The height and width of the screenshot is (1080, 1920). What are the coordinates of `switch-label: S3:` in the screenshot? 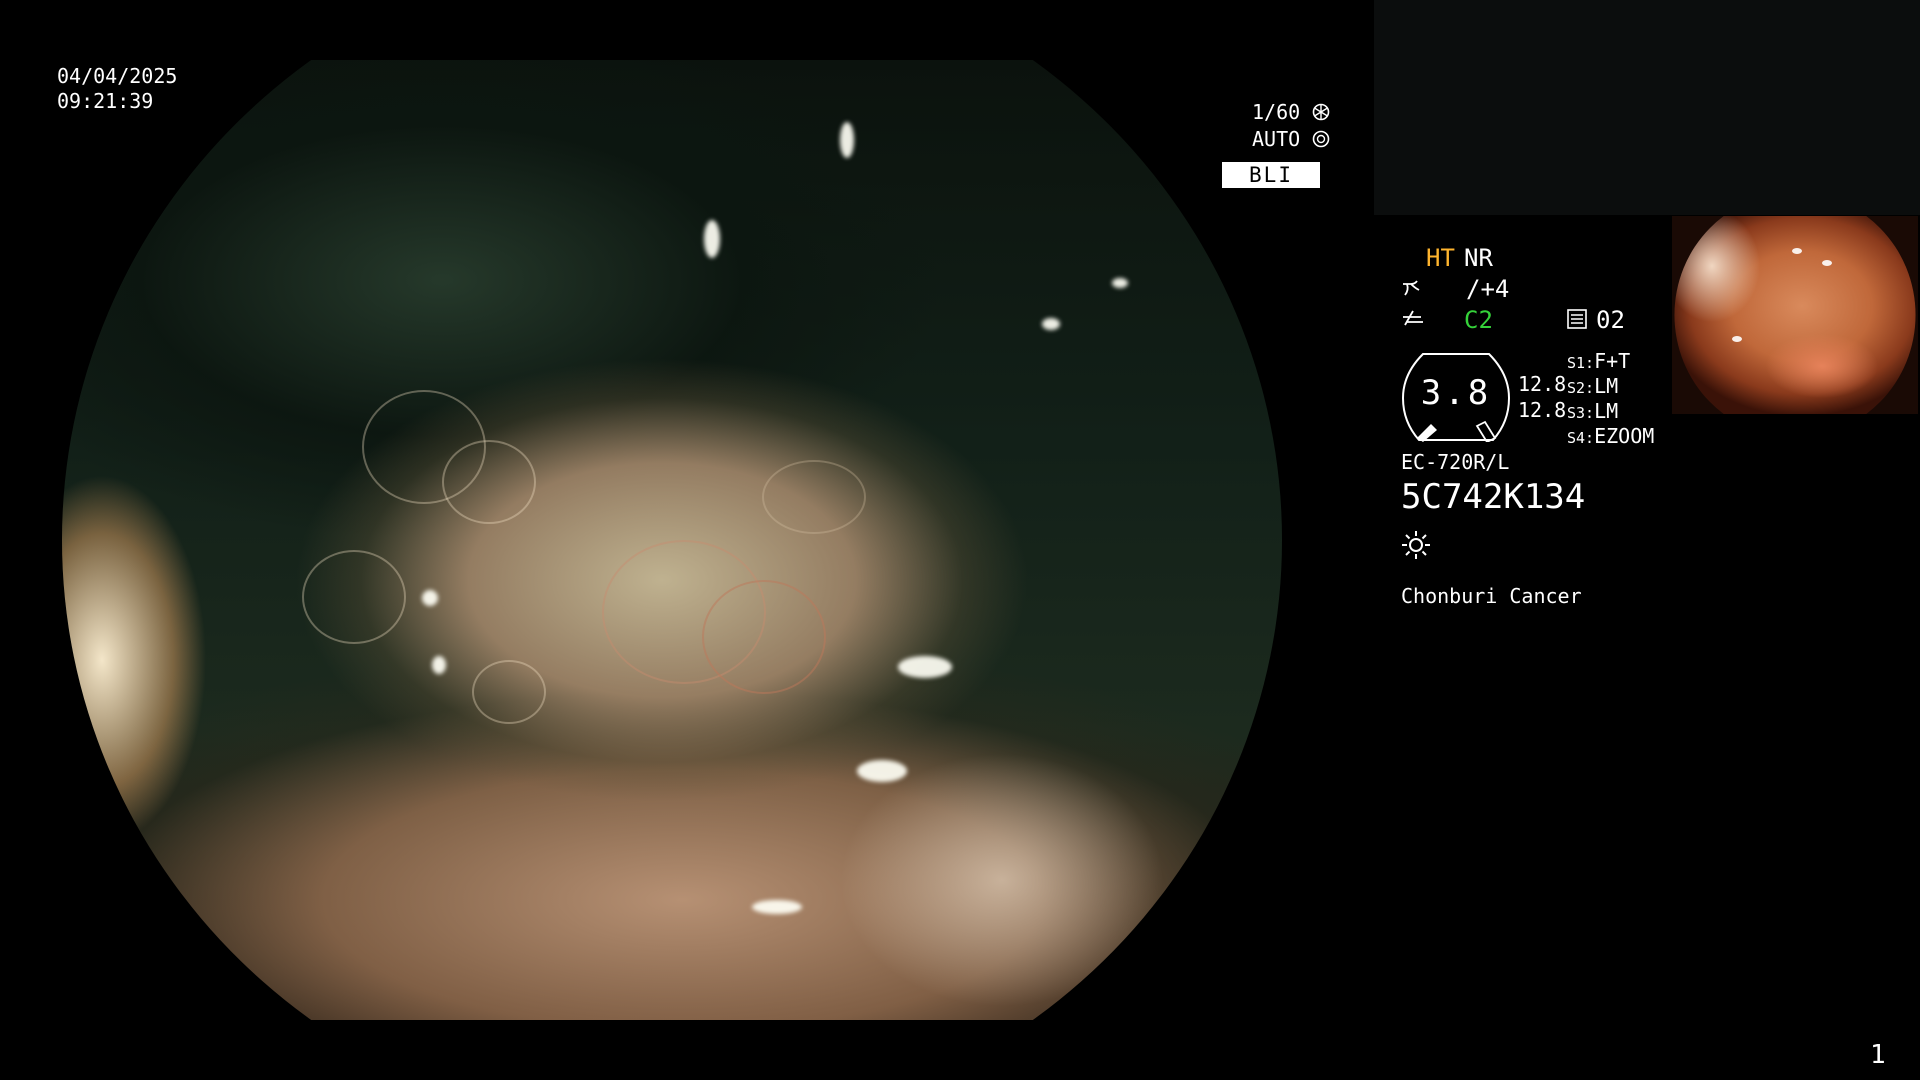 It's located at (1581, 413).